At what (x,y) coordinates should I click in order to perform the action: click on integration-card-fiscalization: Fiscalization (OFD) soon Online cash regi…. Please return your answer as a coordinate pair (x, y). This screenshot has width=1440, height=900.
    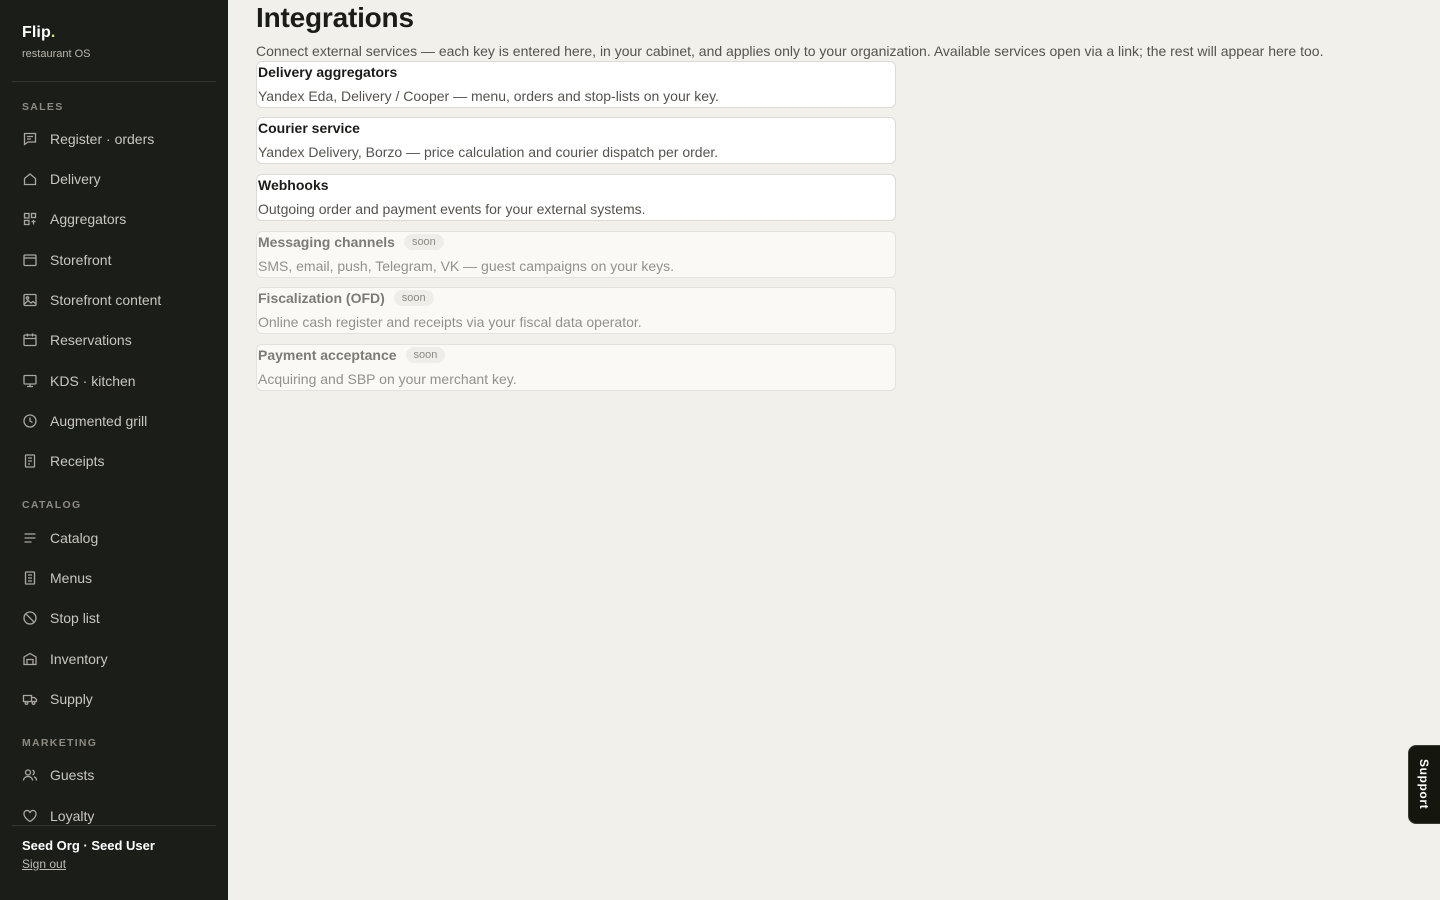
    Looking at the image, I should click on (576, 310).